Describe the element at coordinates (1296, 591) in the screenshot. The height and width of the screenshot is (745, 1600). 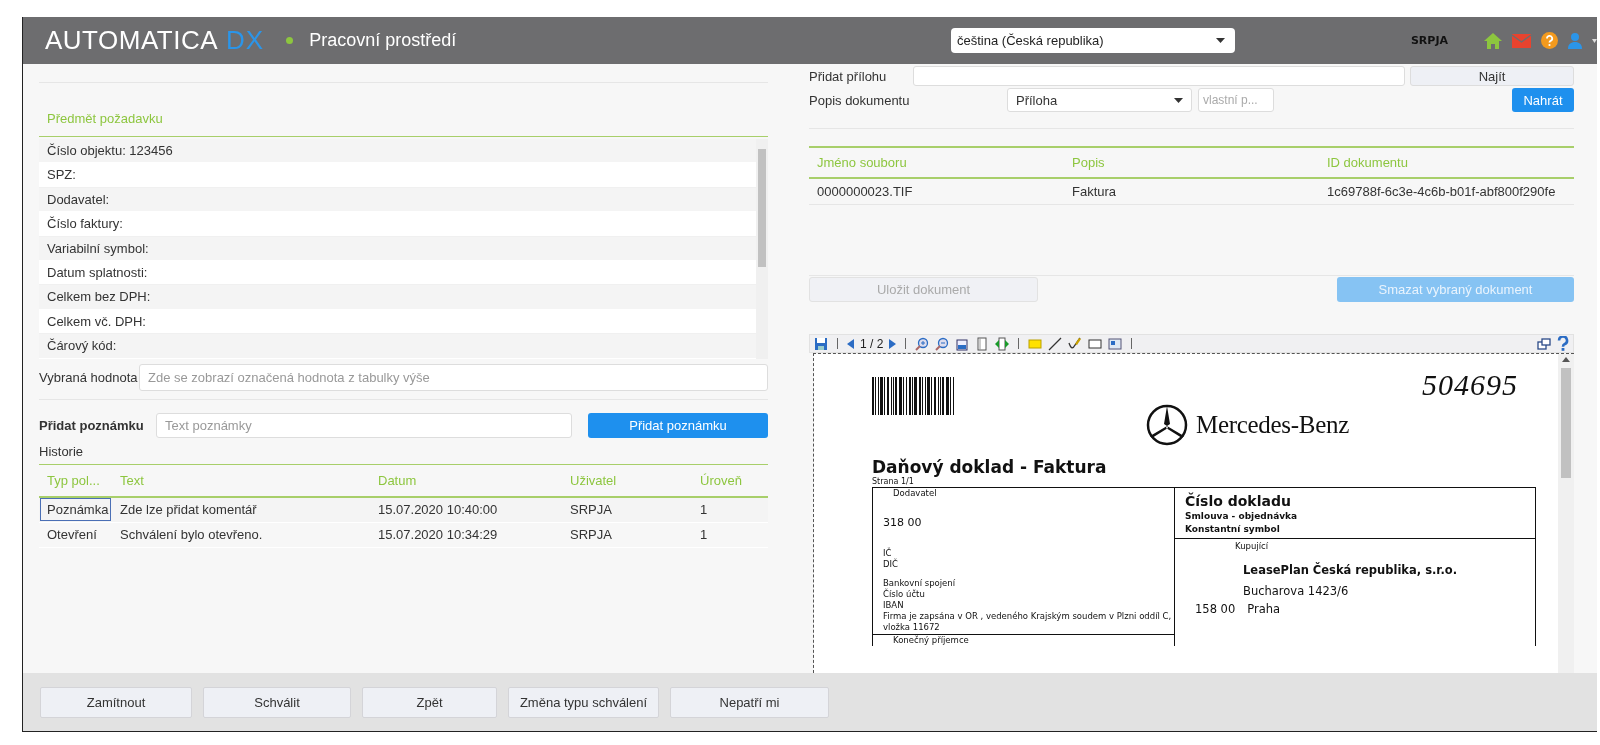
I see `buyer-street: Bucharova 1423/6` at that location.